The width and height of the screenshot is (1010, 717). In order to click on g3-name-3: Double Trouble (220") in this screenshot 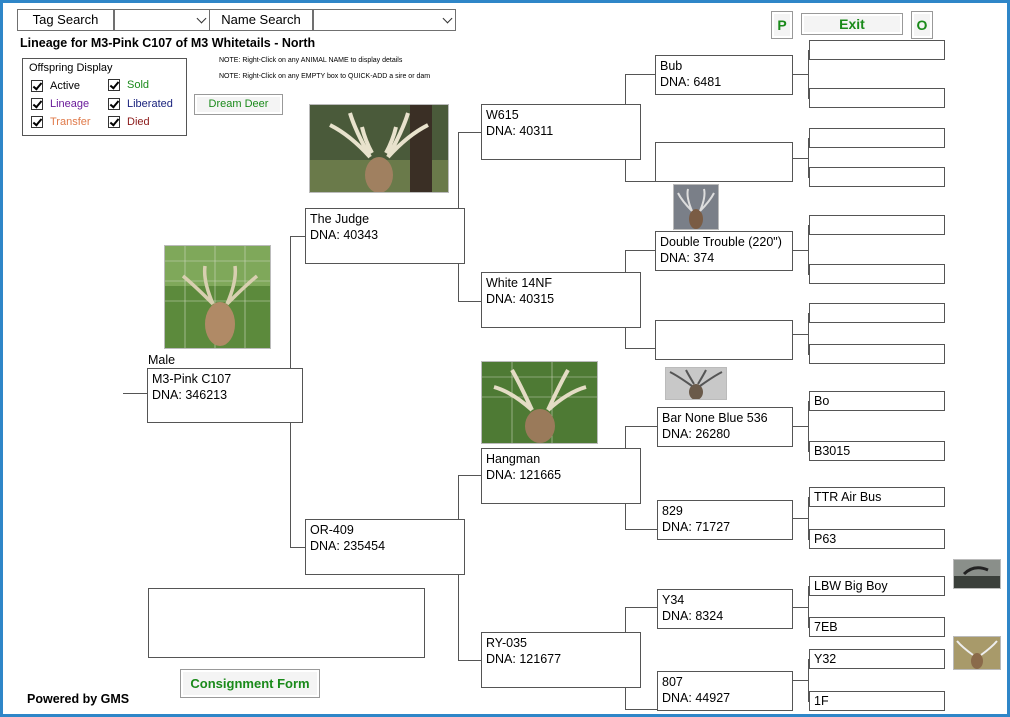, I will do `click(724, 242)`.